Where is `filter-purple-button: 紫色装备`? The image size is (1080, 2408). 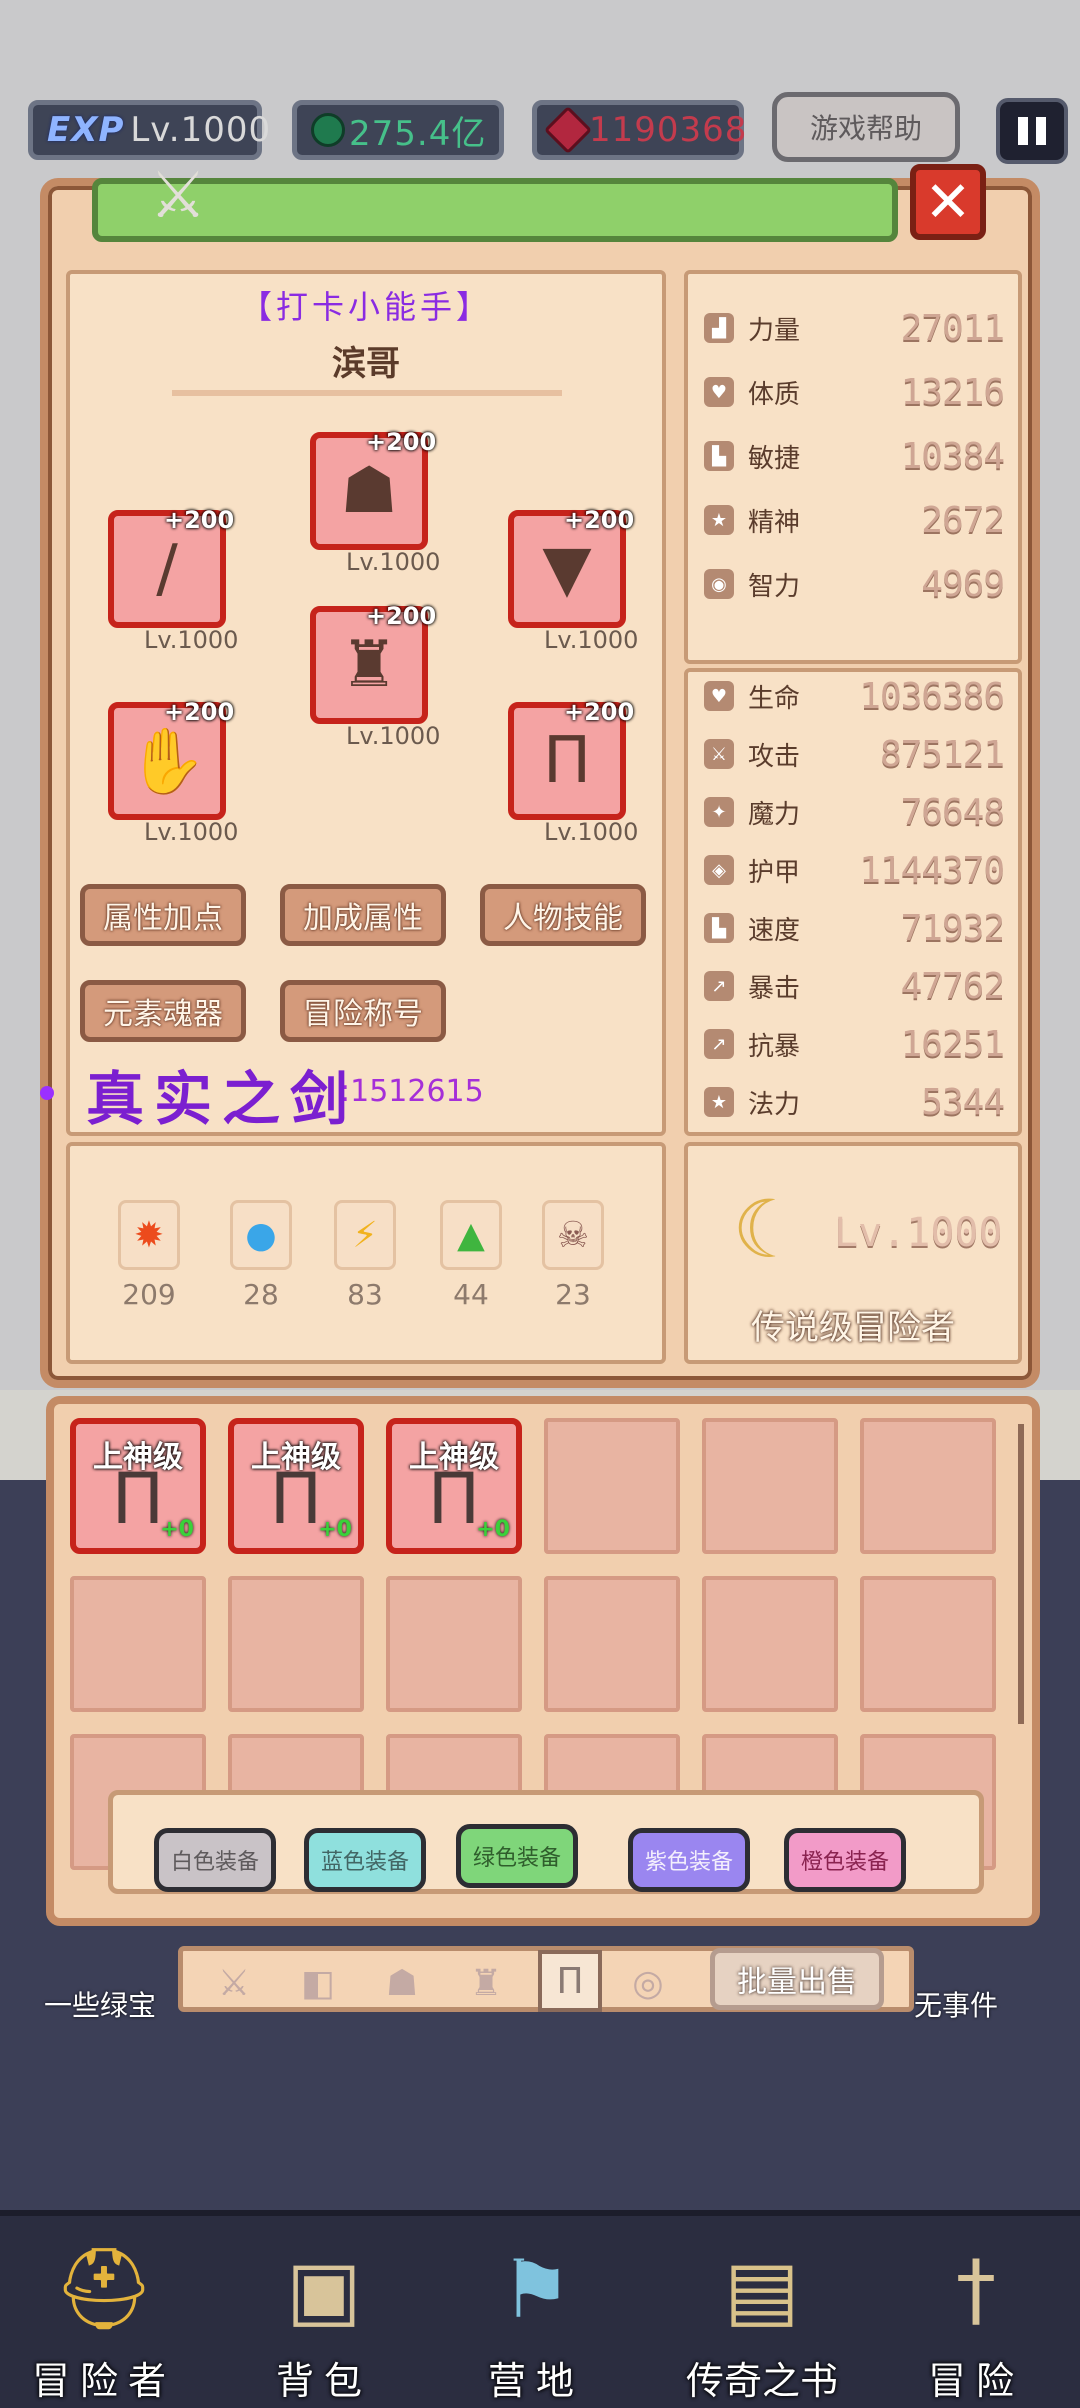 filter-purple-button: 紫色装备 is located at coordinates (689, 1860).